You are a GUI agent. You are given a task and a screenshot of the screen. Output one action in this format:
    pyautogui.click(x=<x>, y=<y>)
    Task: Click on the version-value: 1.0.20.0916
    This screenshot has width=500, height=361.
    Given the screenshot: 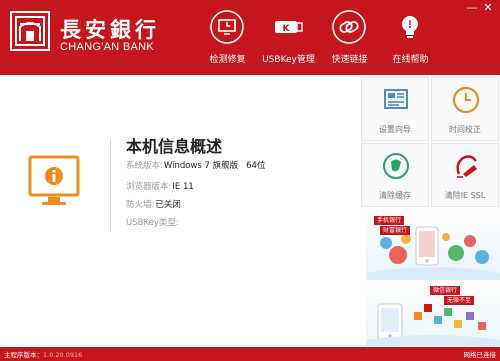 What is the action you would take?
    pyautogui.click(x=63, y=355)
    